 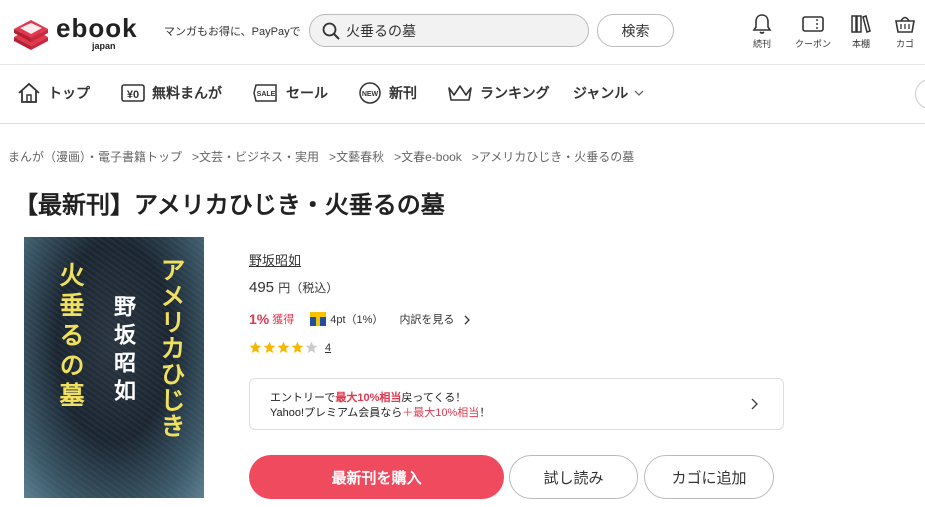 I want to click on points-row: 1% 獲得 4pt（1%） 内訳を見る, so click(x=360, y=319).